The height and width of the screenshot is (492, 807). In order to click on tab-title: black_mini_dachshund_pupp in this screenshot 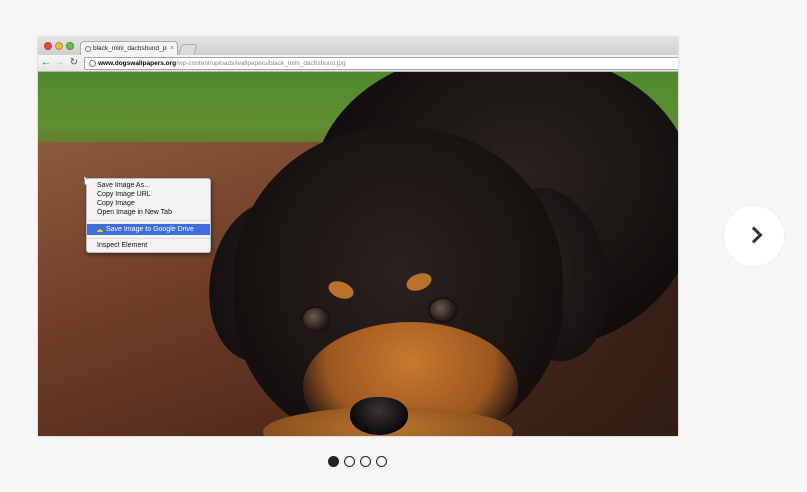, I will do `click(130, 48)`.